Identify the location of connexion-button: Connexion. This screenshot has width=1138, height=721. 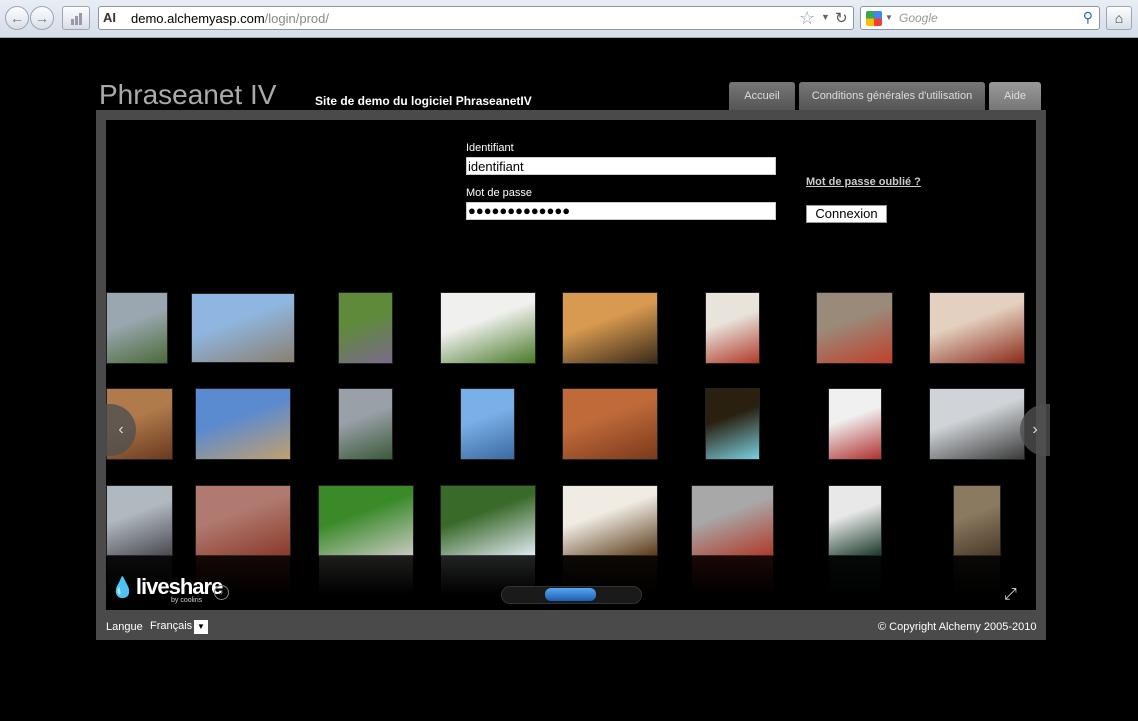
(846, 214).